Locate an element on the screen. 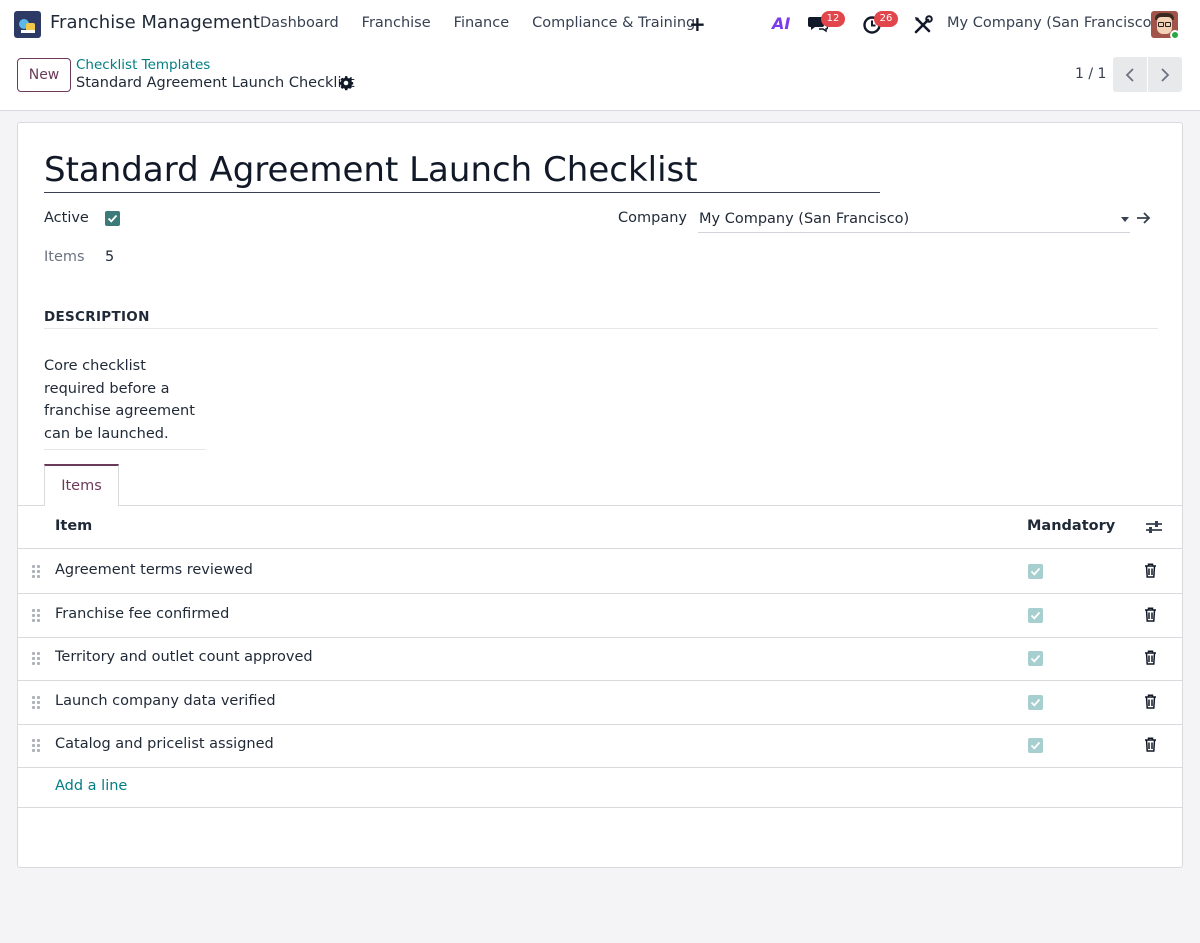 The height and width of the screenshot is (943, 1200). column-header-item: Item is located at coordinates (73, 526).